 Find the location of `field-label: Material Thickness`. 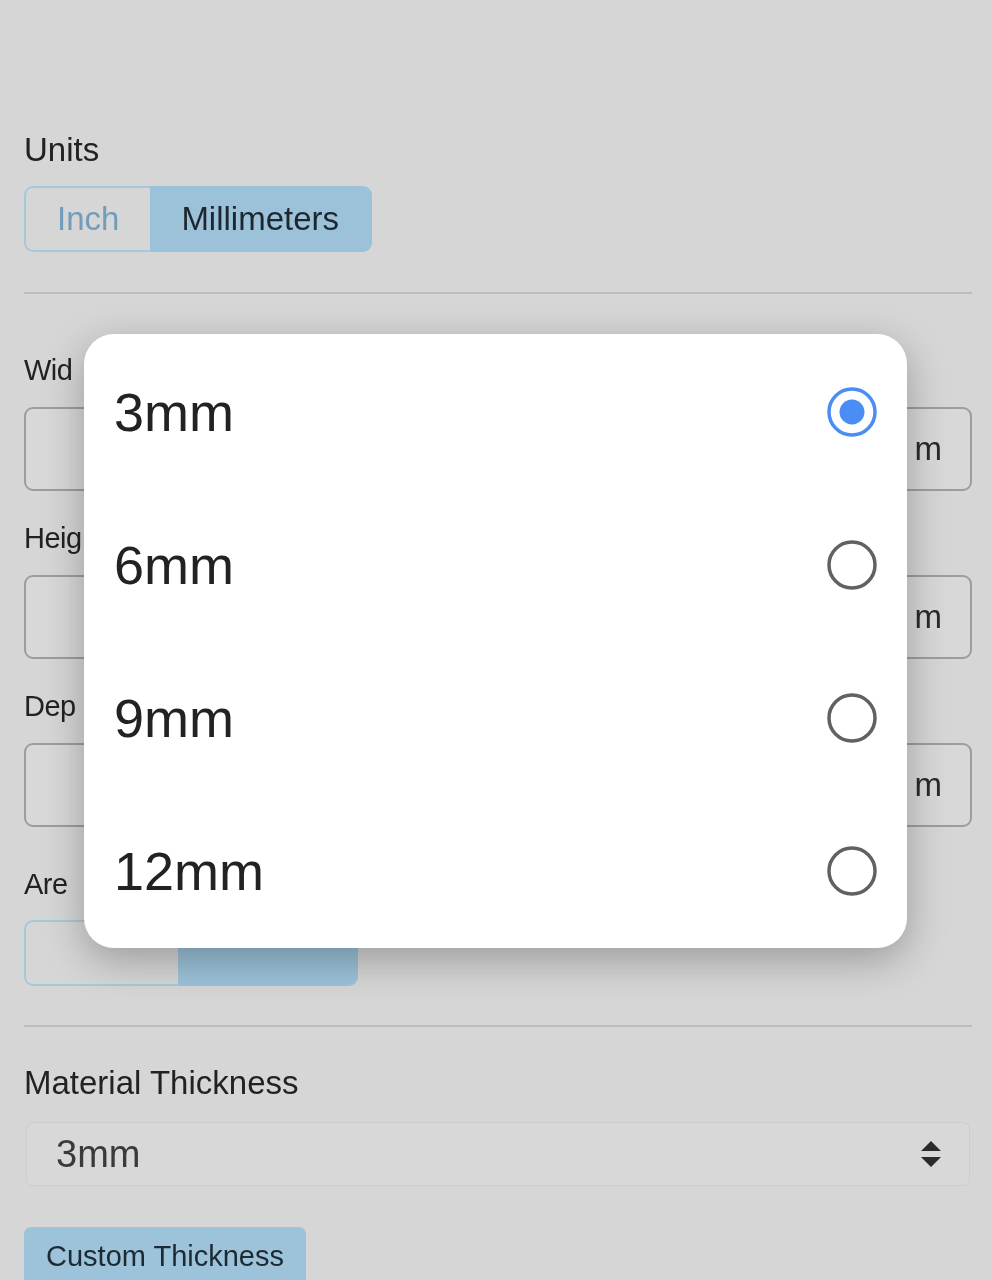

field-label: Material Thickness is located at coordinates (161, 1083).